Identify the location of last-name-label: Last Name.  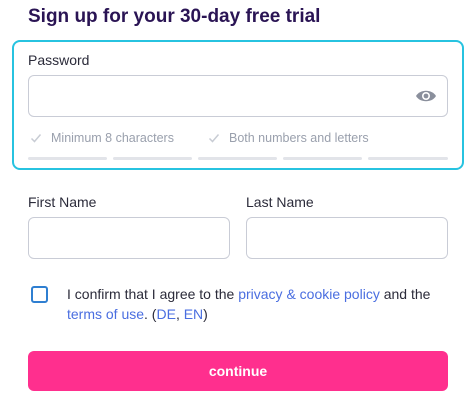
(280, 202).